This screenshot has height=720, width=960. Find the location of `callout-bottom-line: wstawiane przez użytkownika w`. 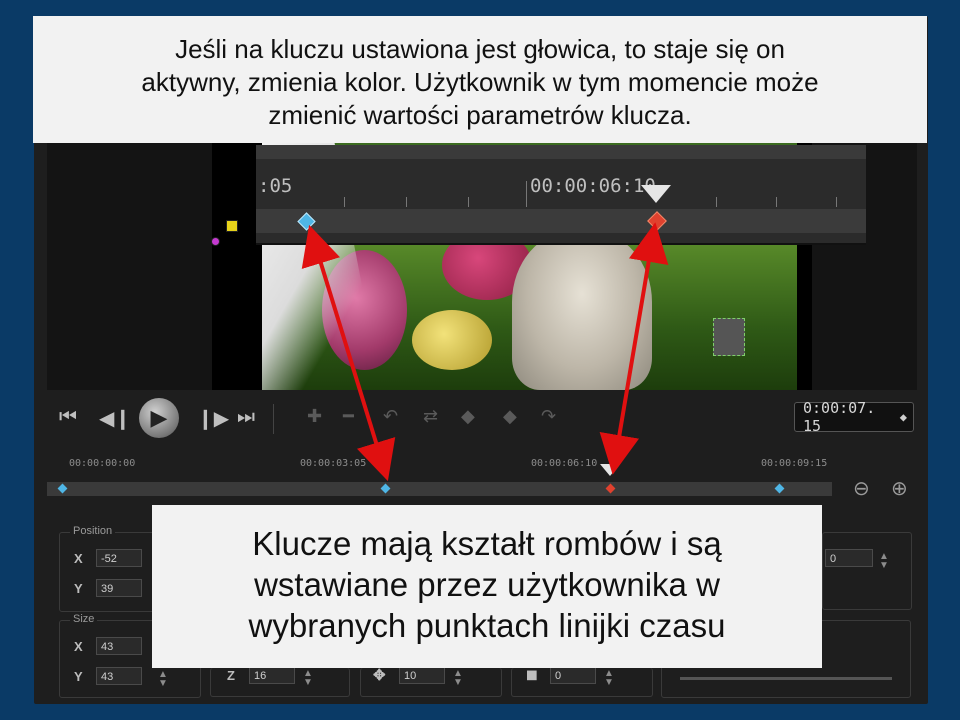

callout-bottom-line: wstawiane przez użytkownika w is located at coordinates (487, 584).